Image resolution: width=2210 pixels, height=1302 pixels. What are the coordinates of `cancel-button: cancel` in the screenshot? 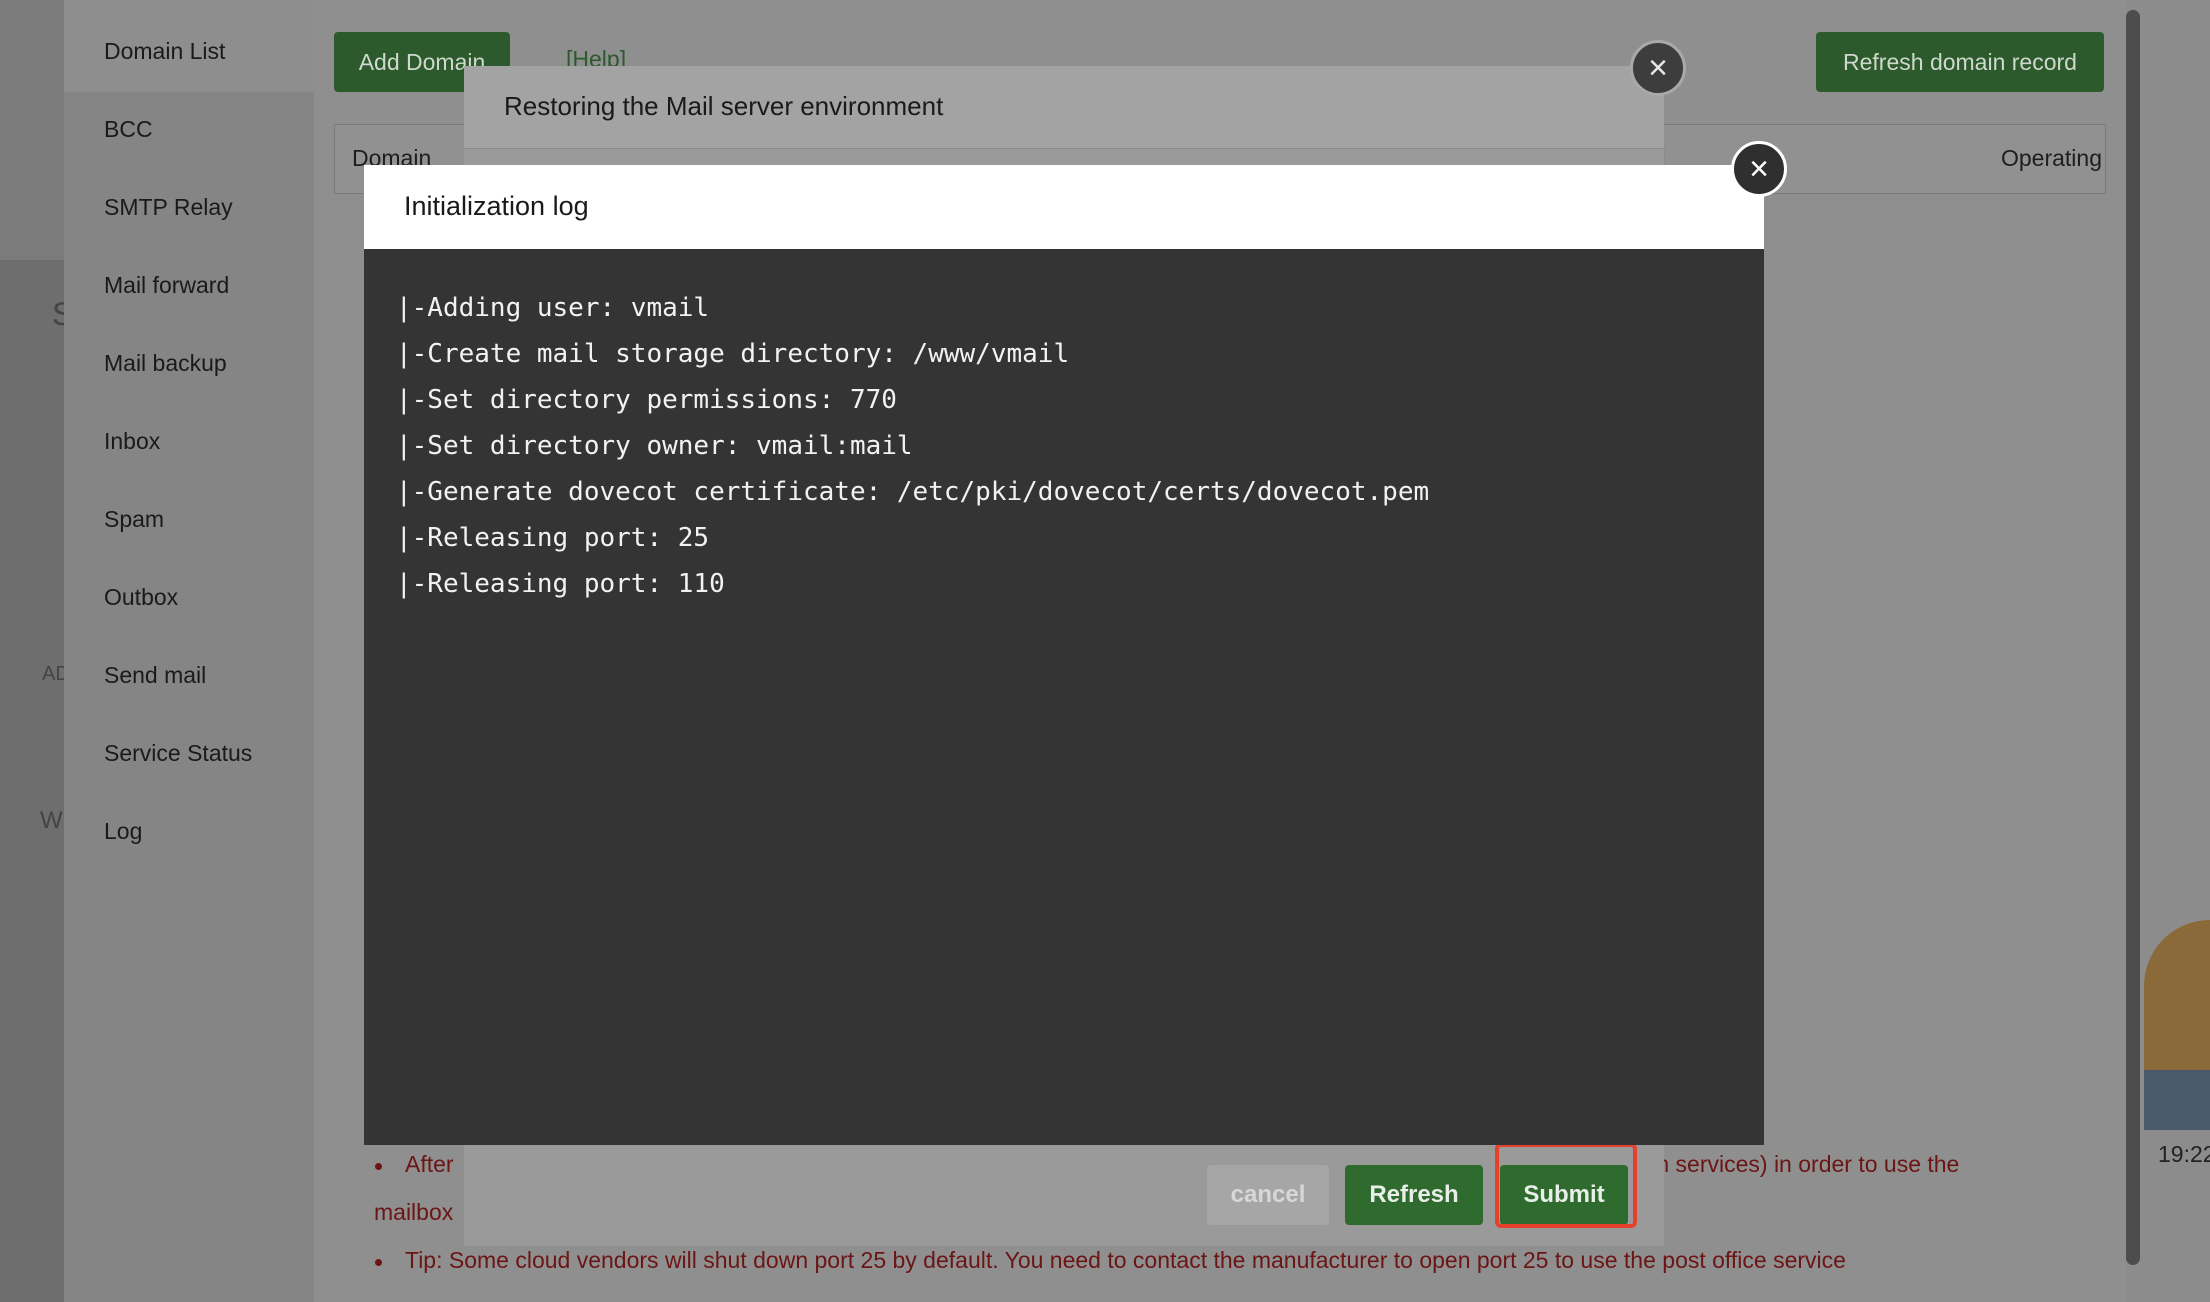 It's located at (1268, 1195).